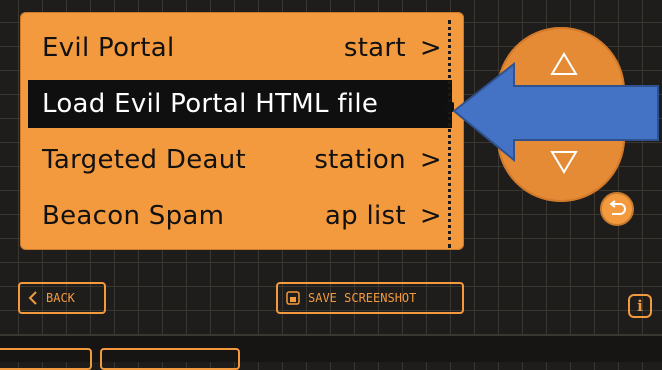  I want to click on back-button: BACK, so click(62, 298).